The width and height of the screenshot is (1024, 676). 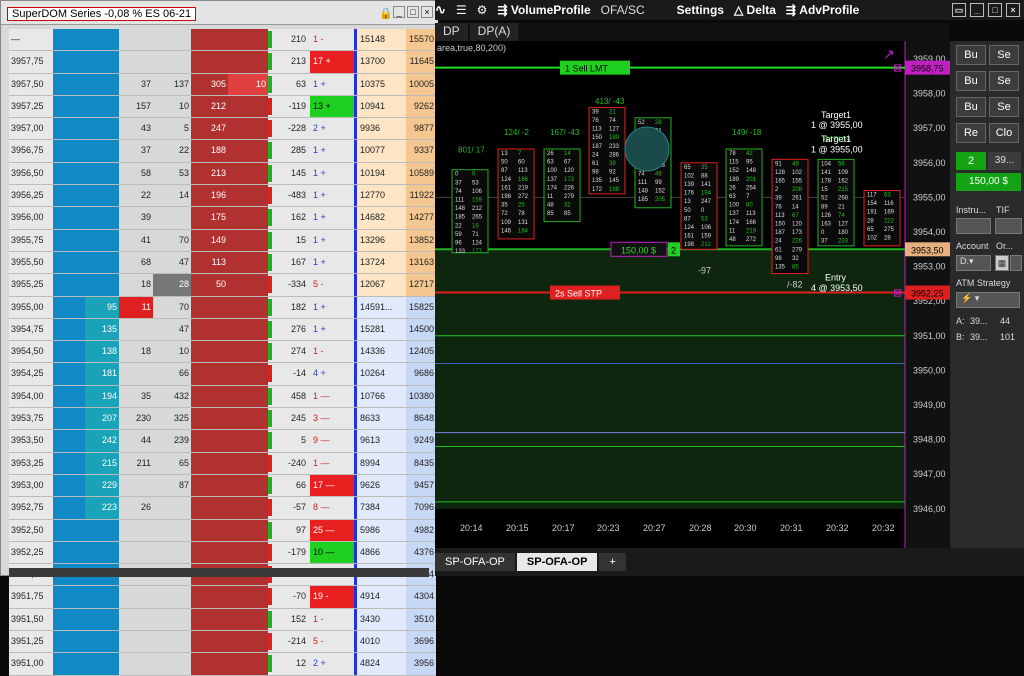 What do you see at coordinates (222, 441) in the screenshot?
I see `dom-row: 3953,50 242 44 239 5 9 —9613 9249` at bounding box center [222, 441].